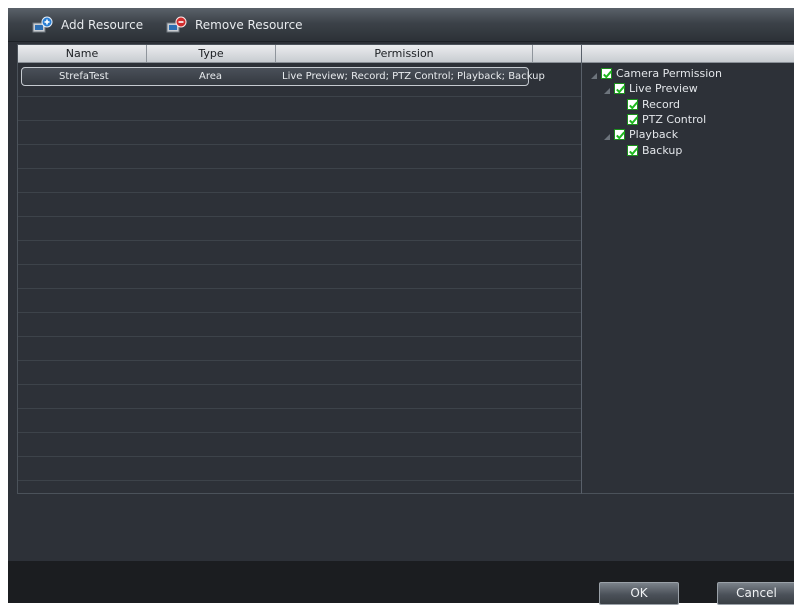 The width and height of the screenshot is (794, 605). I want to click on remove-resource-label: Remove Resource, so click(249, 25).